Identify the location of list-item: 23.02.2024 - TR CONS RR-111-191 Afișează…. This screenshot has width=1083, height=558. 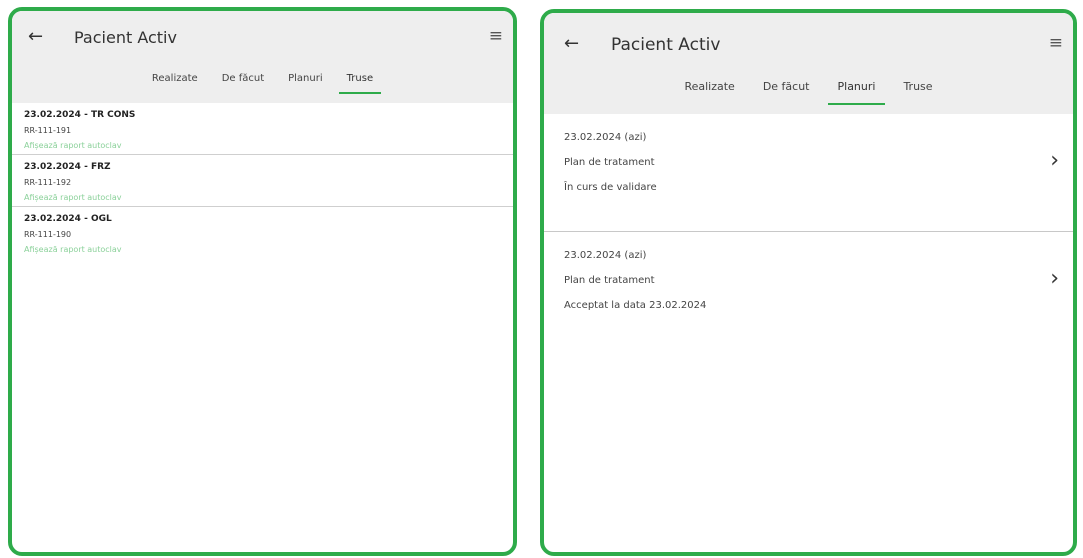
(262, 129).